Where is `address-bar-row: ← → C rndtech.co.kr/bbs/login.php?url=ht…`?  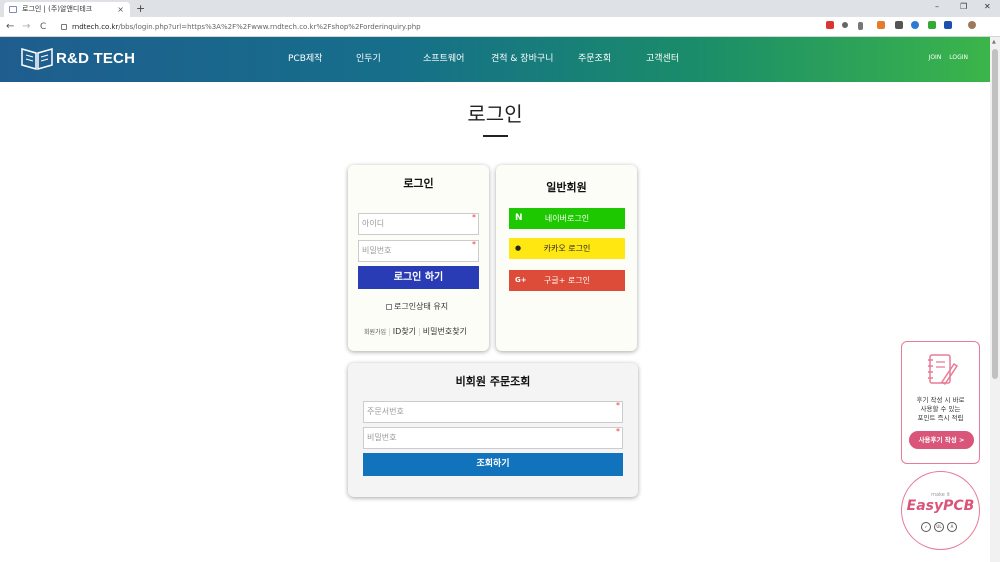
address-bar-row: ← → C rndtech.co.kr/bbs/login.php?url=ht… is located at coordinates (500, 27).